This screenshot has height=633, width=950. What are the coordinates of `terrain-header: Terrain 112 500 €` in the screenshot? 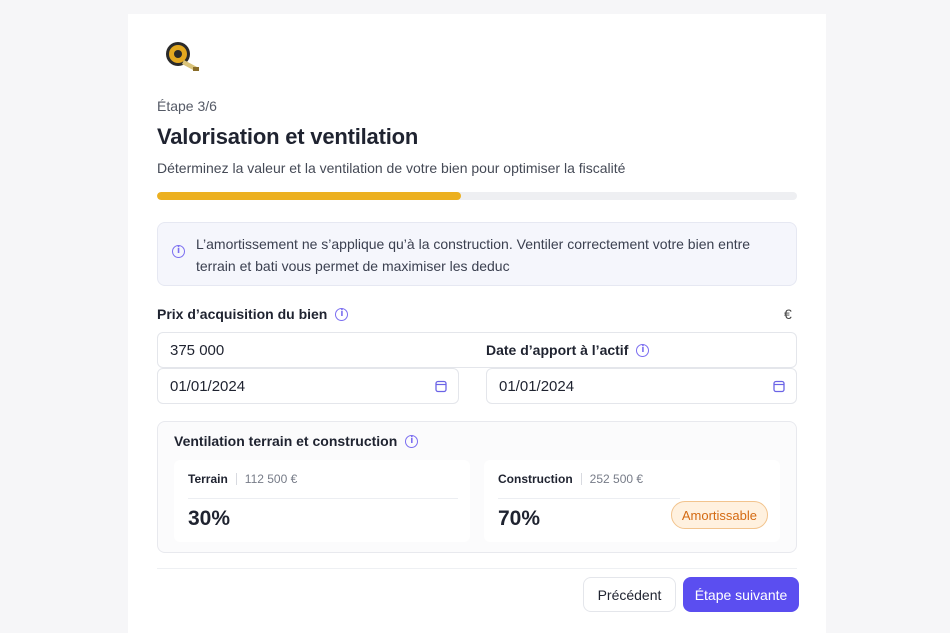 It's located at (242, 479).